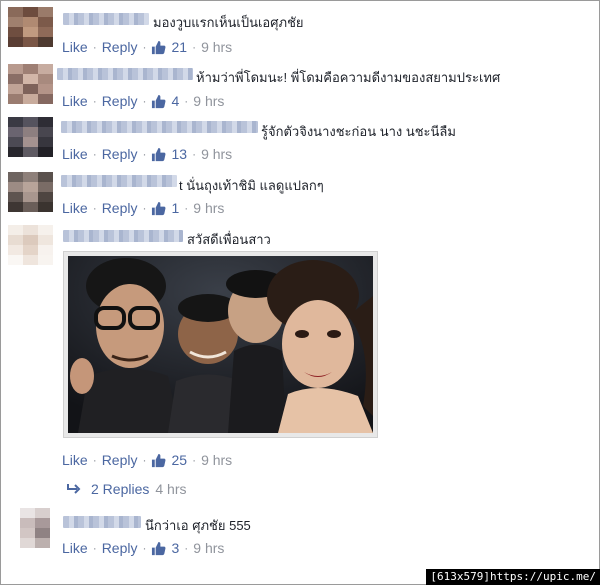  Describe the element at coordinates (198, 525) in the screenshot. I see `comment-text: นึกว่าเอ ศุภชัย 555` at that location.